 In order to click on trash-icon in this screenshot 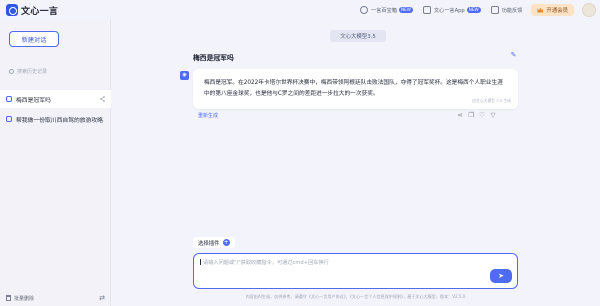, I will do `click(8, 298)`.